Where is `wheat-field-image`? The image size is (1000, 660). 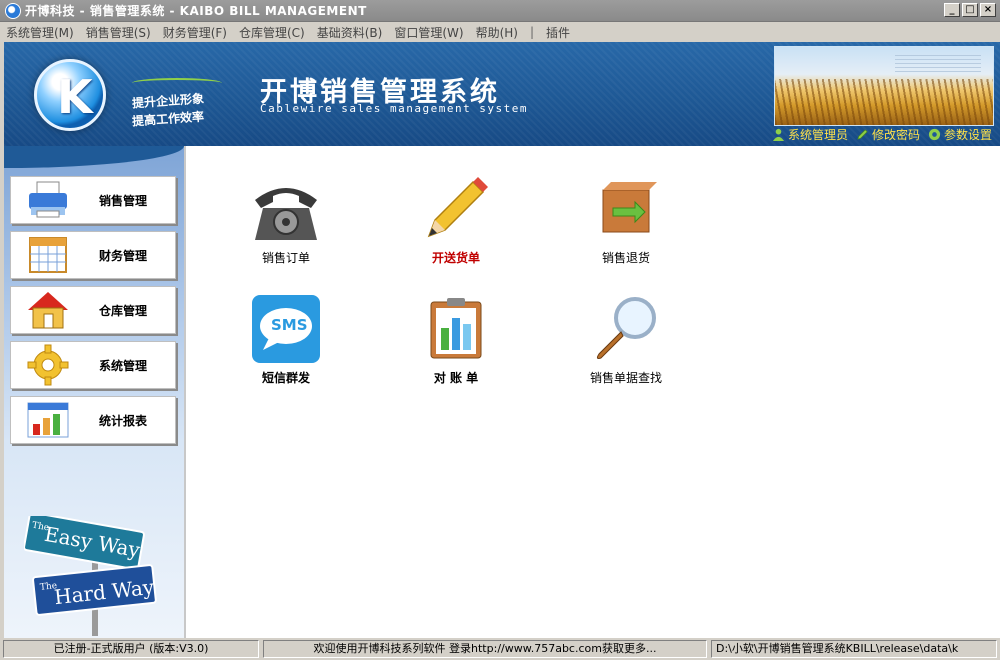 wheat-field-image is located at coordinates (884, 86).